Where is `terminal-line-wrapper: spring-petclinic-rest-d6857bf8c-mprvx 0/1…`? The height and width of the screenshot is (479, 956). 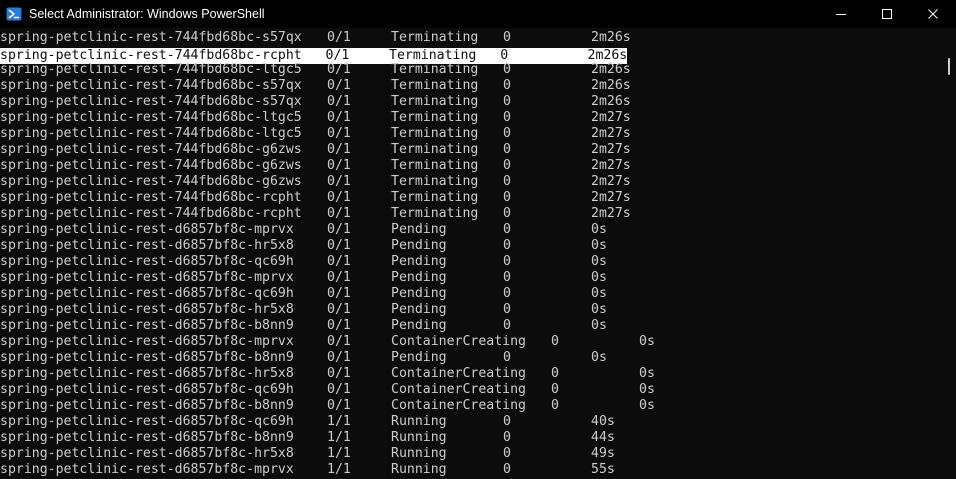 terminal-line-wrapper: spring-petclinic-rest-d6857bf8c-mprvx 0/1… is located at coordinates (313, 278).